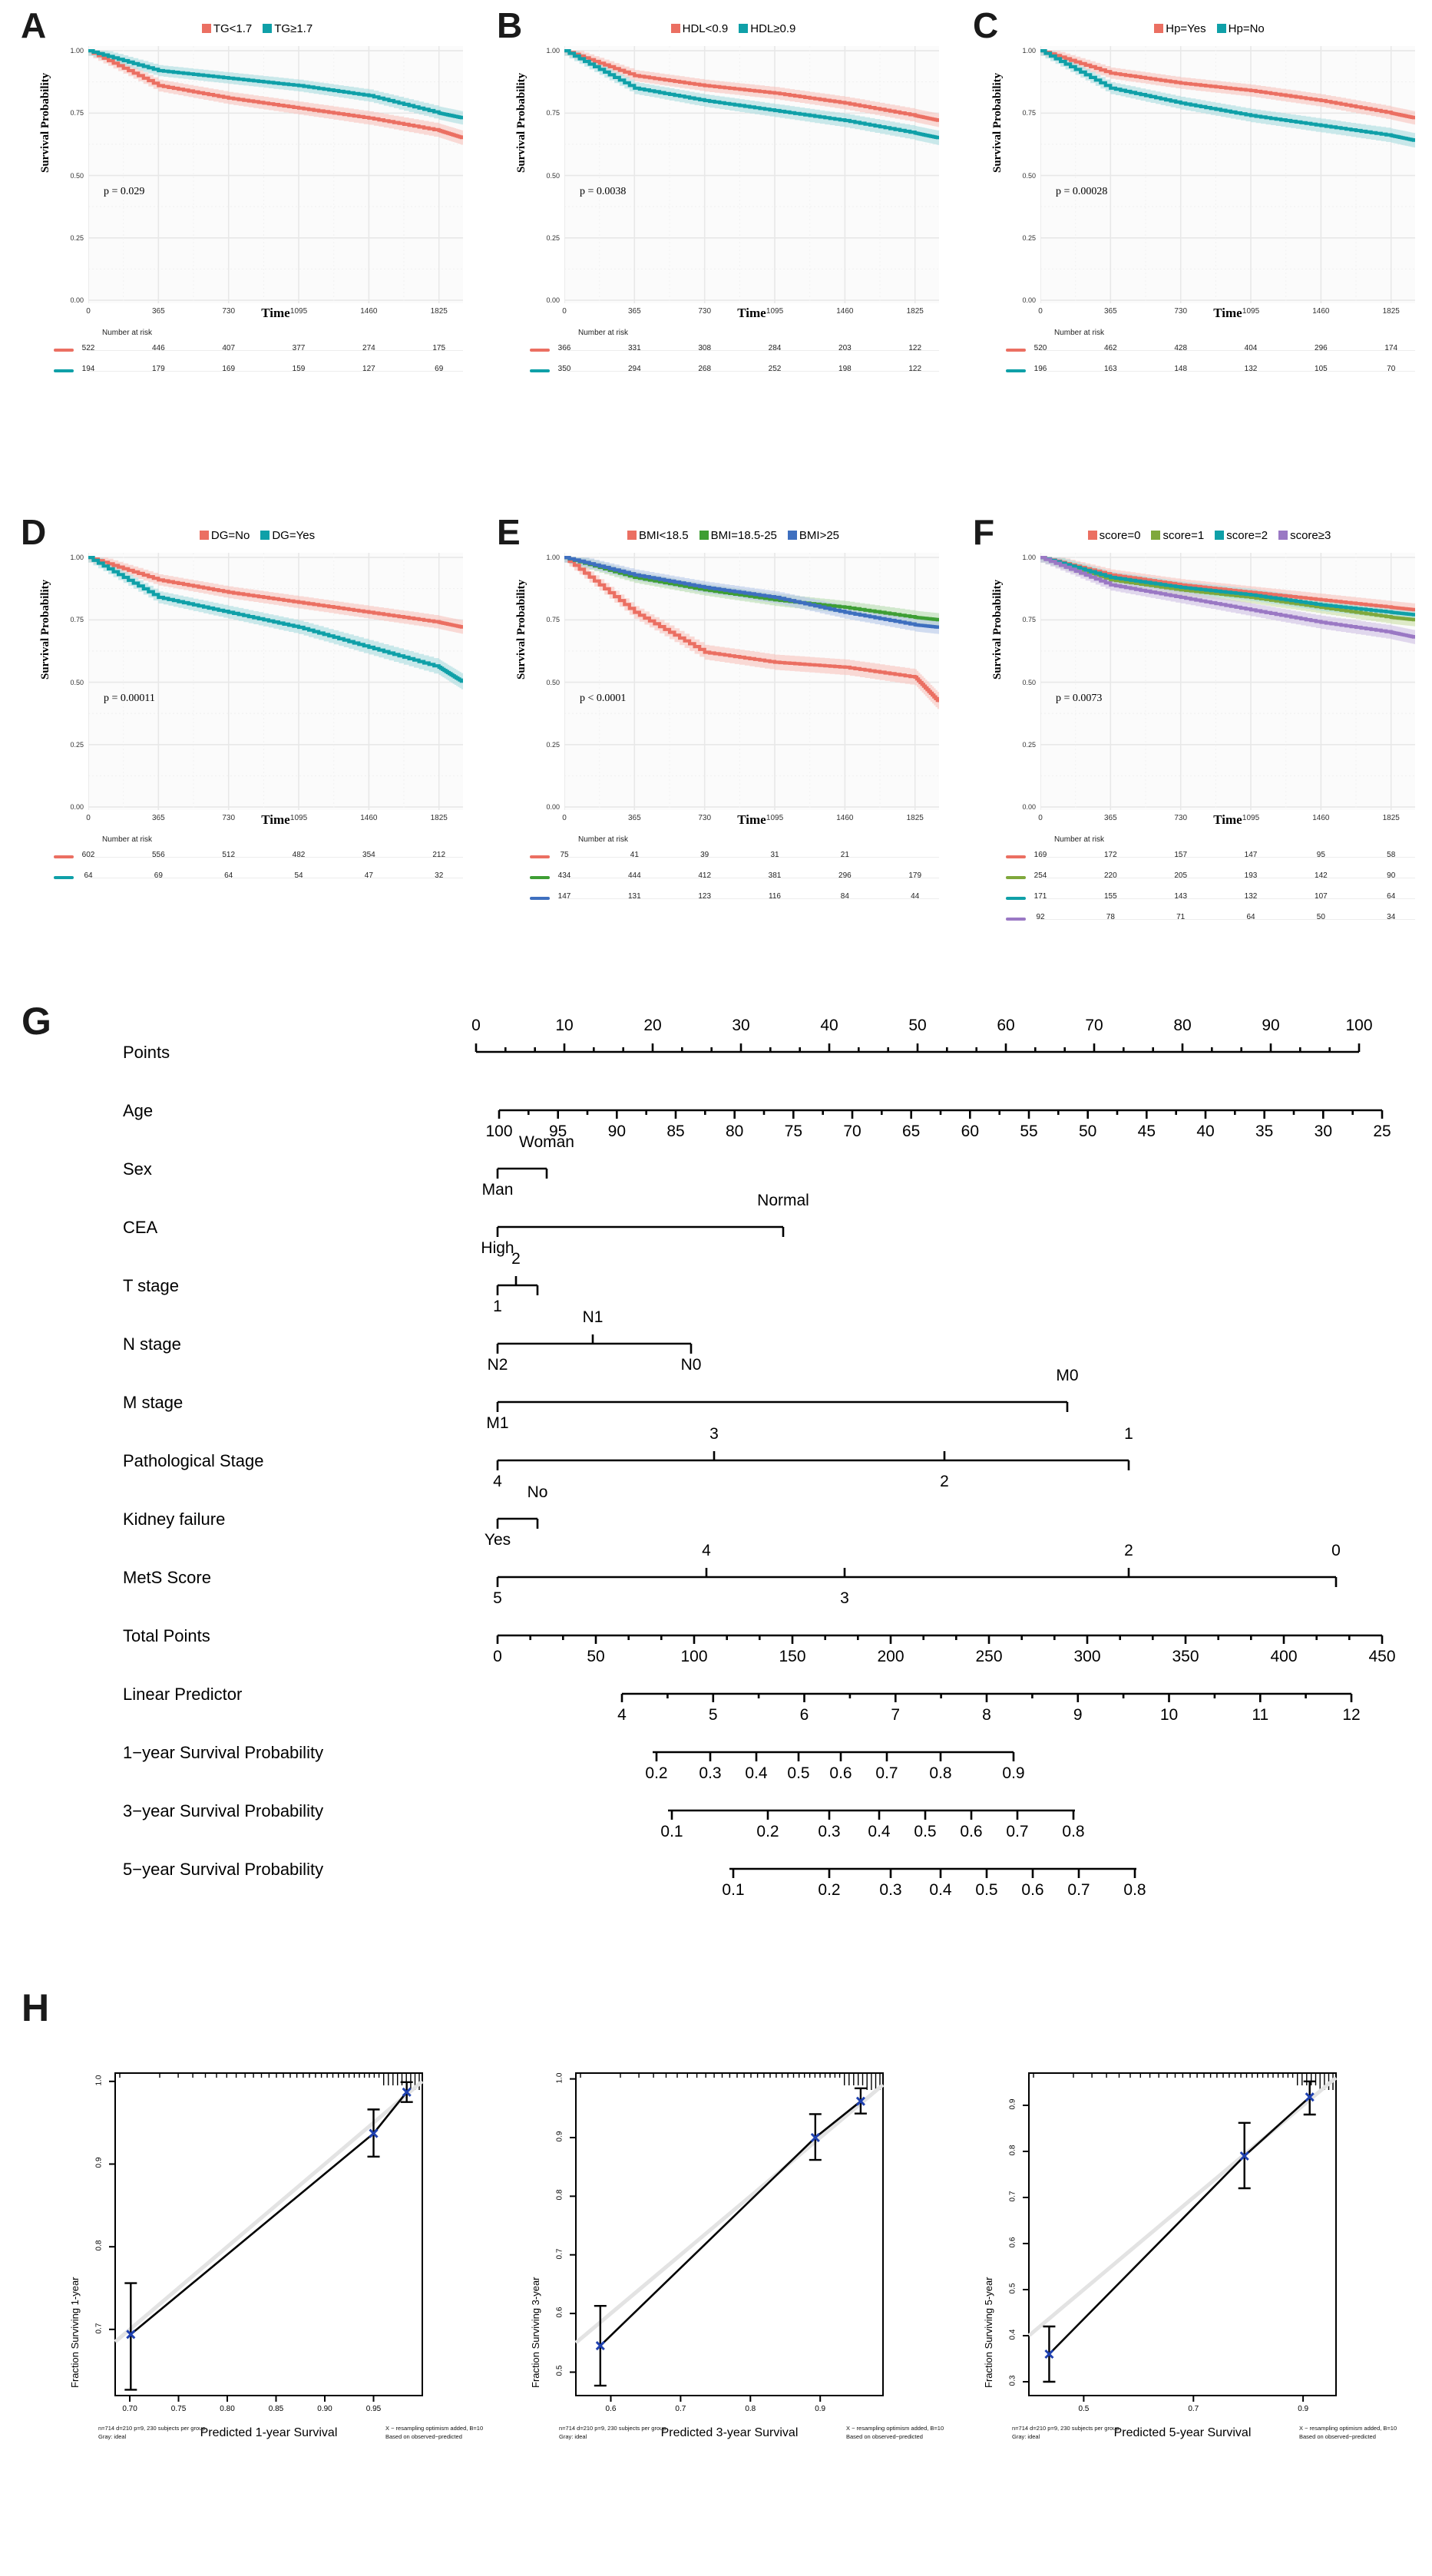 Image resolution: width=1432 pixels, height=2576 pixels. Describe the element at coordinates (603, 698) in the screenshot. I see `p-value-annotation: p < 0.0001` at that location.